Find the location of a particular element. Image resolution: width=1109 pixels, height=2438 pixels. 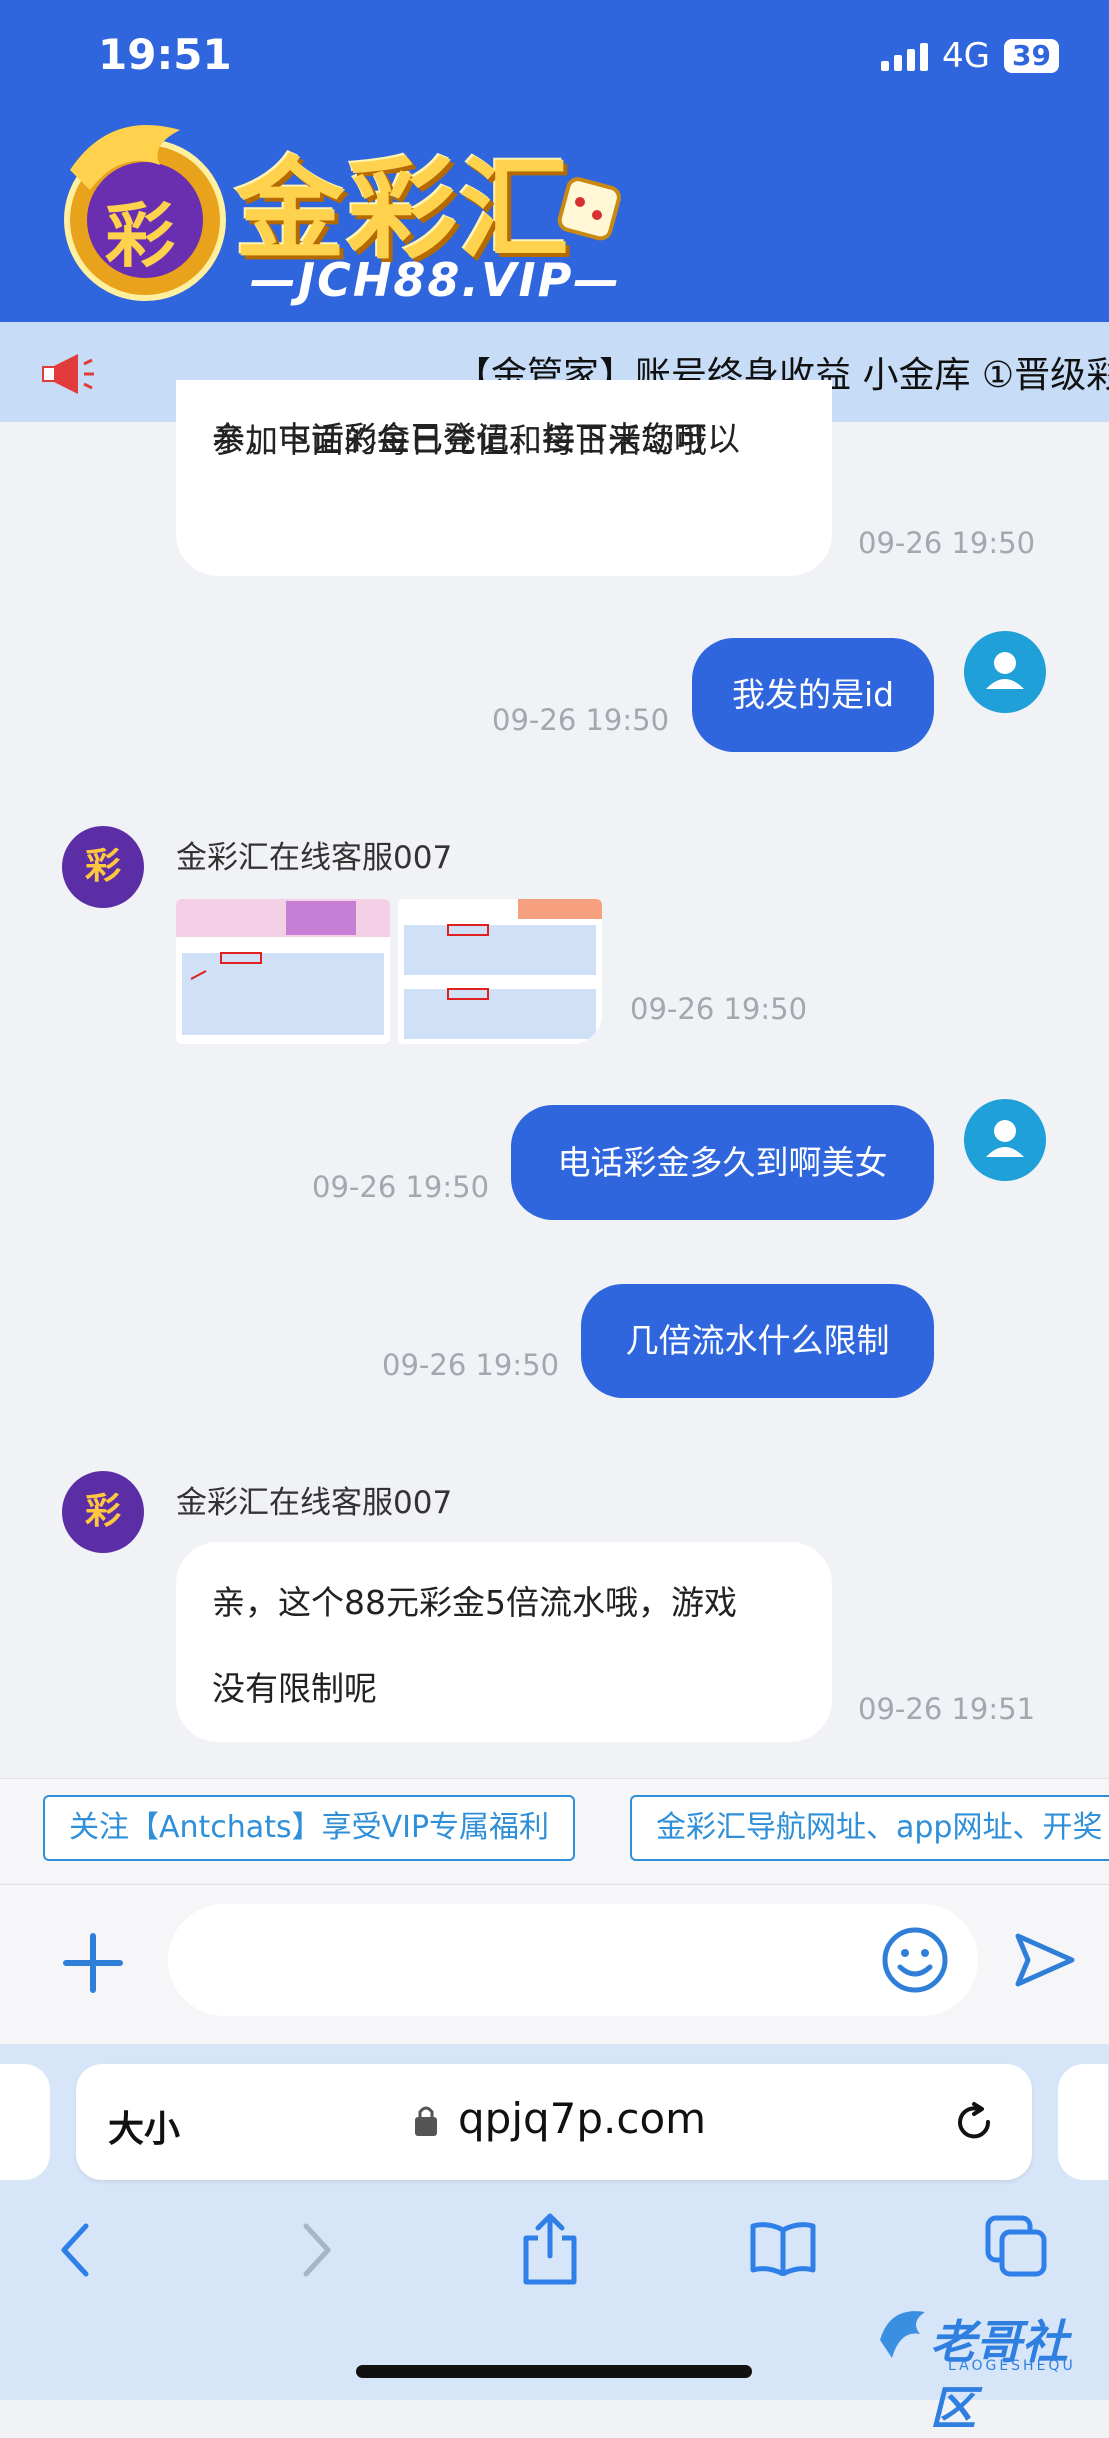

incoming-message-bubble: 参加下面的每日充值和每日活动哦 is located at coordinates (504, 478).